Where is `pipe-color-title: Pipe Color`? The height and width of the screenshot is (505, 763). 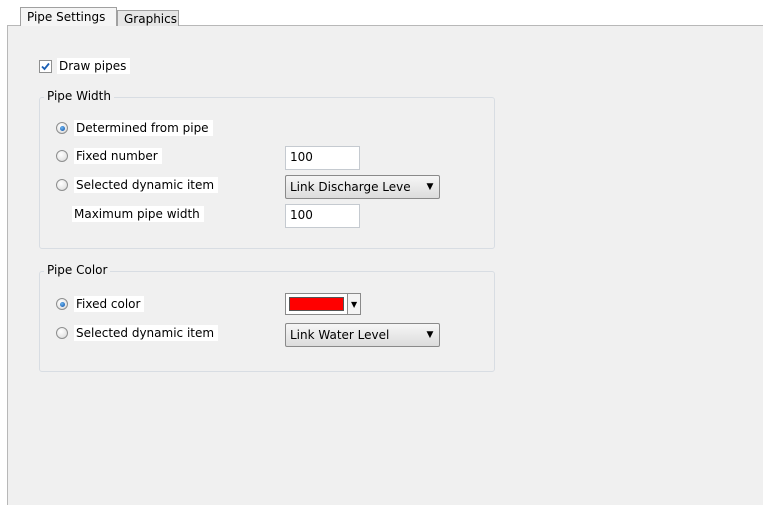
pipe-color-title: Pipe Color is located at coordinates (77, 270).